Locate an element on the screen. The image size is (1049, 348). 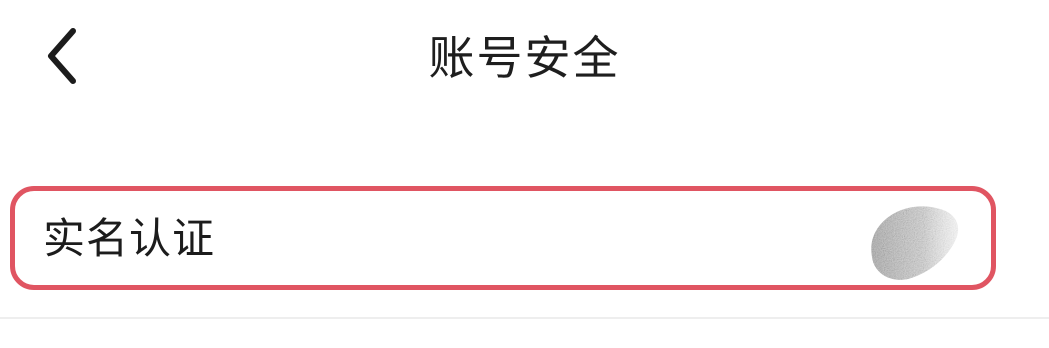
page-title: 账号安全 is located at coordinates (524, 58).